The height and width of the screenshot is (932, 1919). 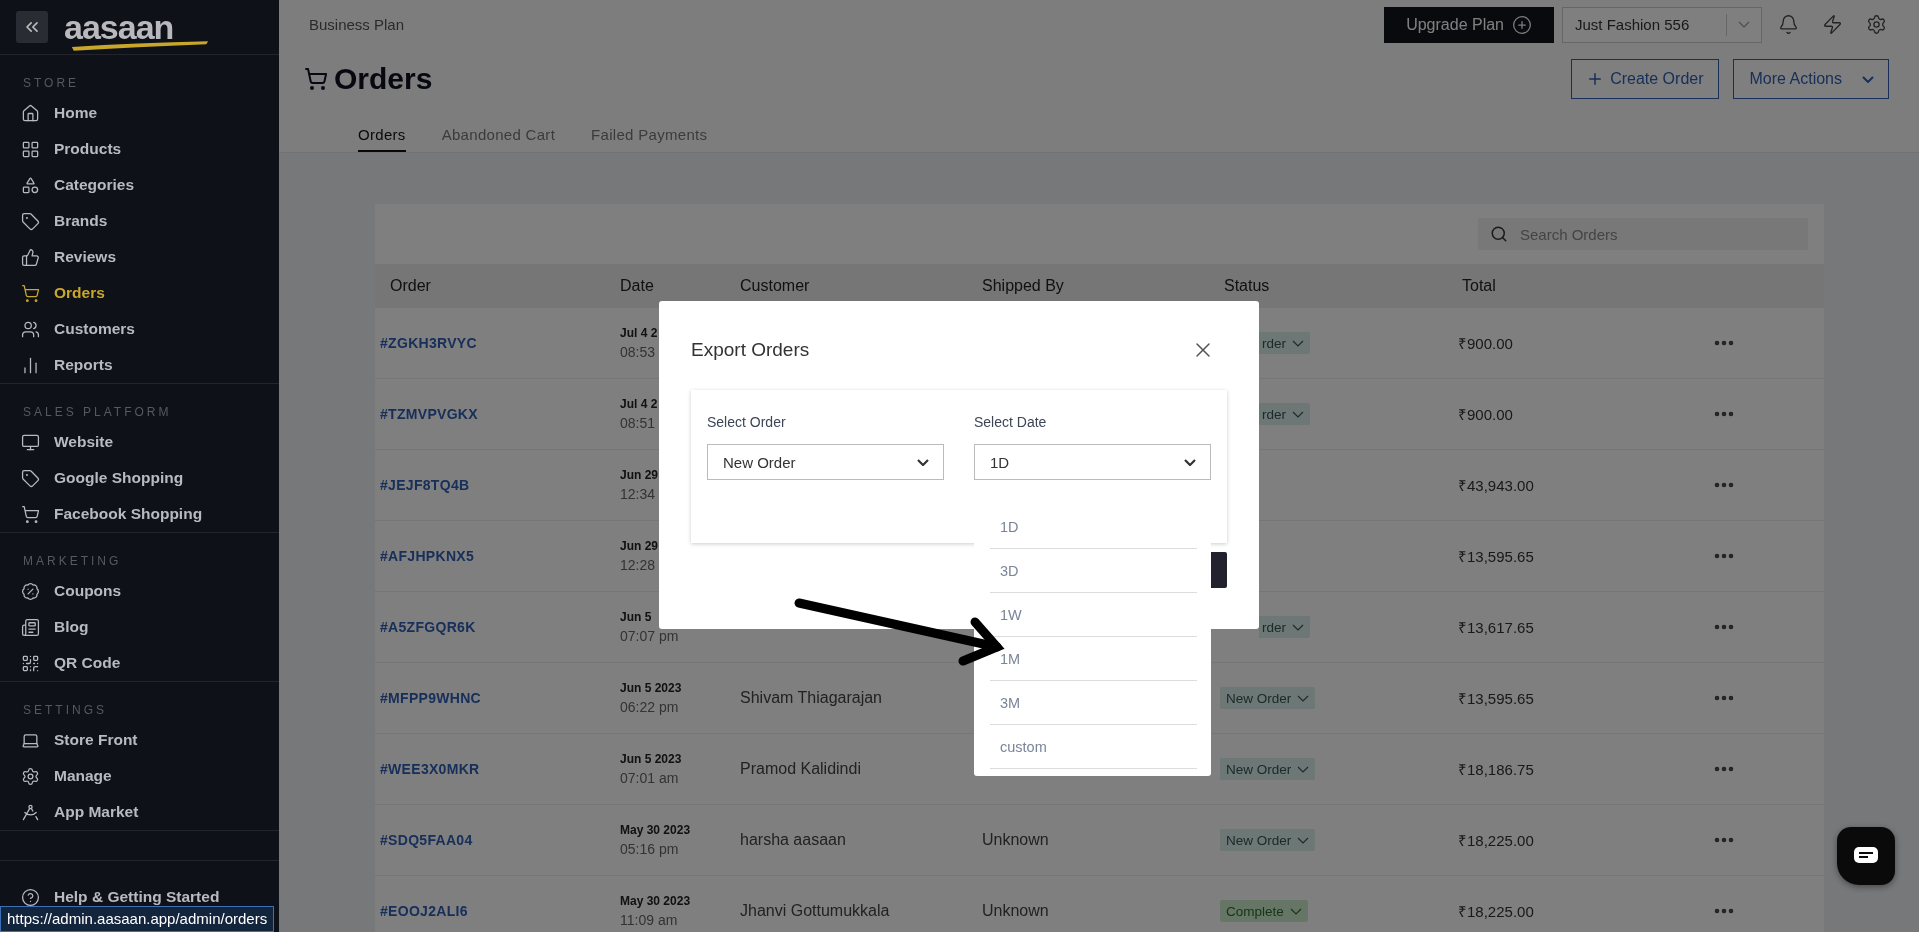 What do you see at coordinates (120, 897) in the screenshot?
I see `help-link: Help & Getting Started` at bounding box center [120, 897].